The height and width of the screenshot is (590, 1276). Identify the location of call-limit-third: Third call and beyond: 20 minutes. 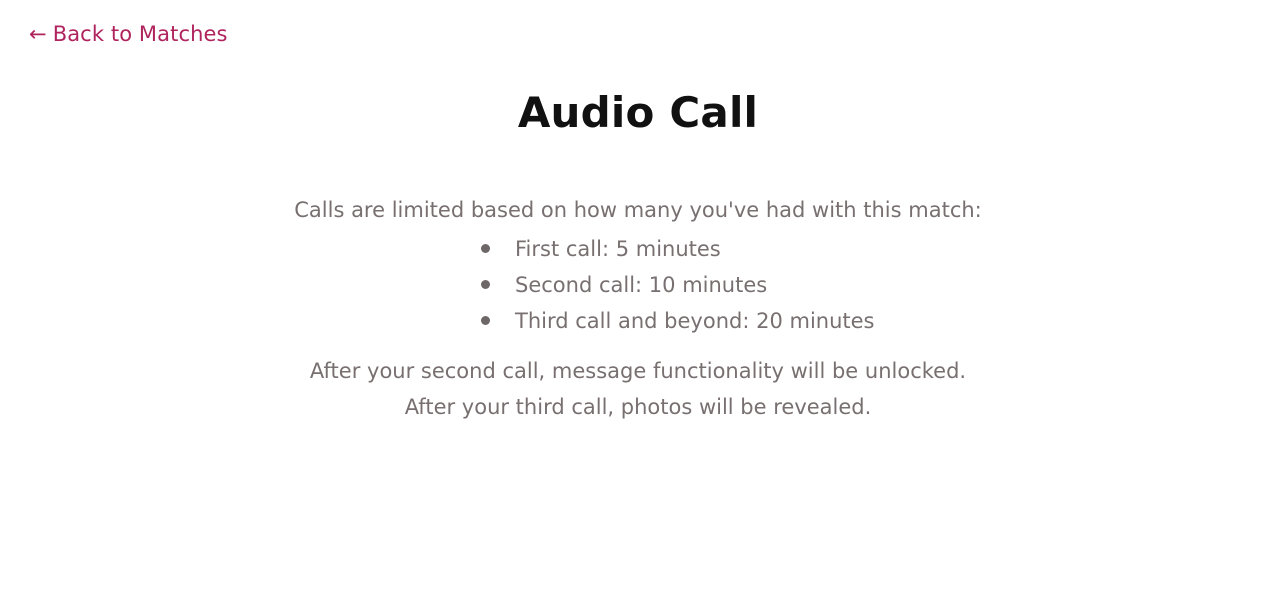
(695, 321).